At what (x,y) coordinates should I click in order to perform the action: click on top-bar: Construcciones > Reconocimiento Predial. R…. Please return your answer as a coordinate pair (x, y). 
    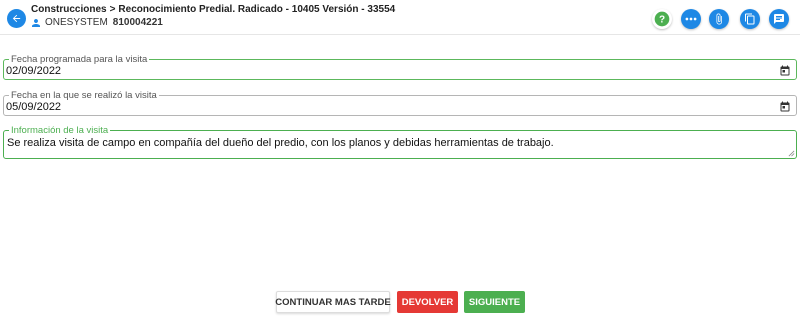
    Looking at the image, I should click on (400, 17).